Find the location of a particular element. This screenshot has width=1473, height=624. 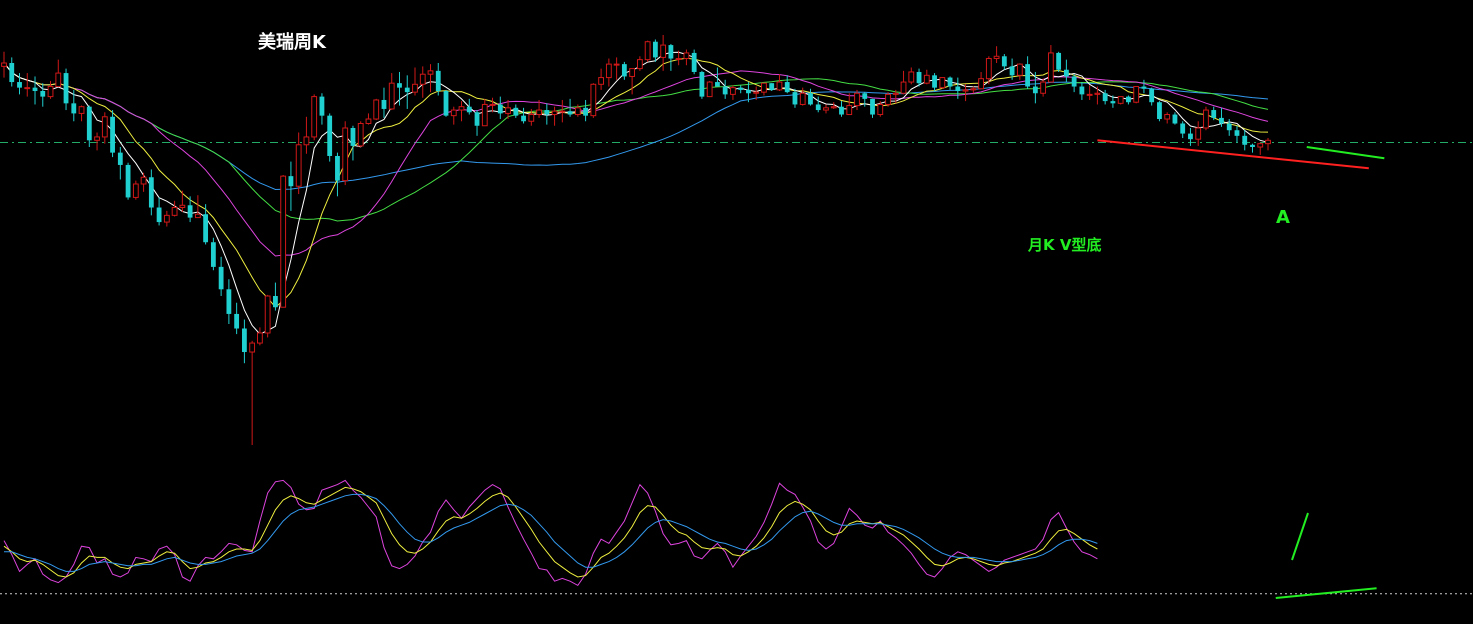

point-a-label: A is located at coordinates (1283, 217).